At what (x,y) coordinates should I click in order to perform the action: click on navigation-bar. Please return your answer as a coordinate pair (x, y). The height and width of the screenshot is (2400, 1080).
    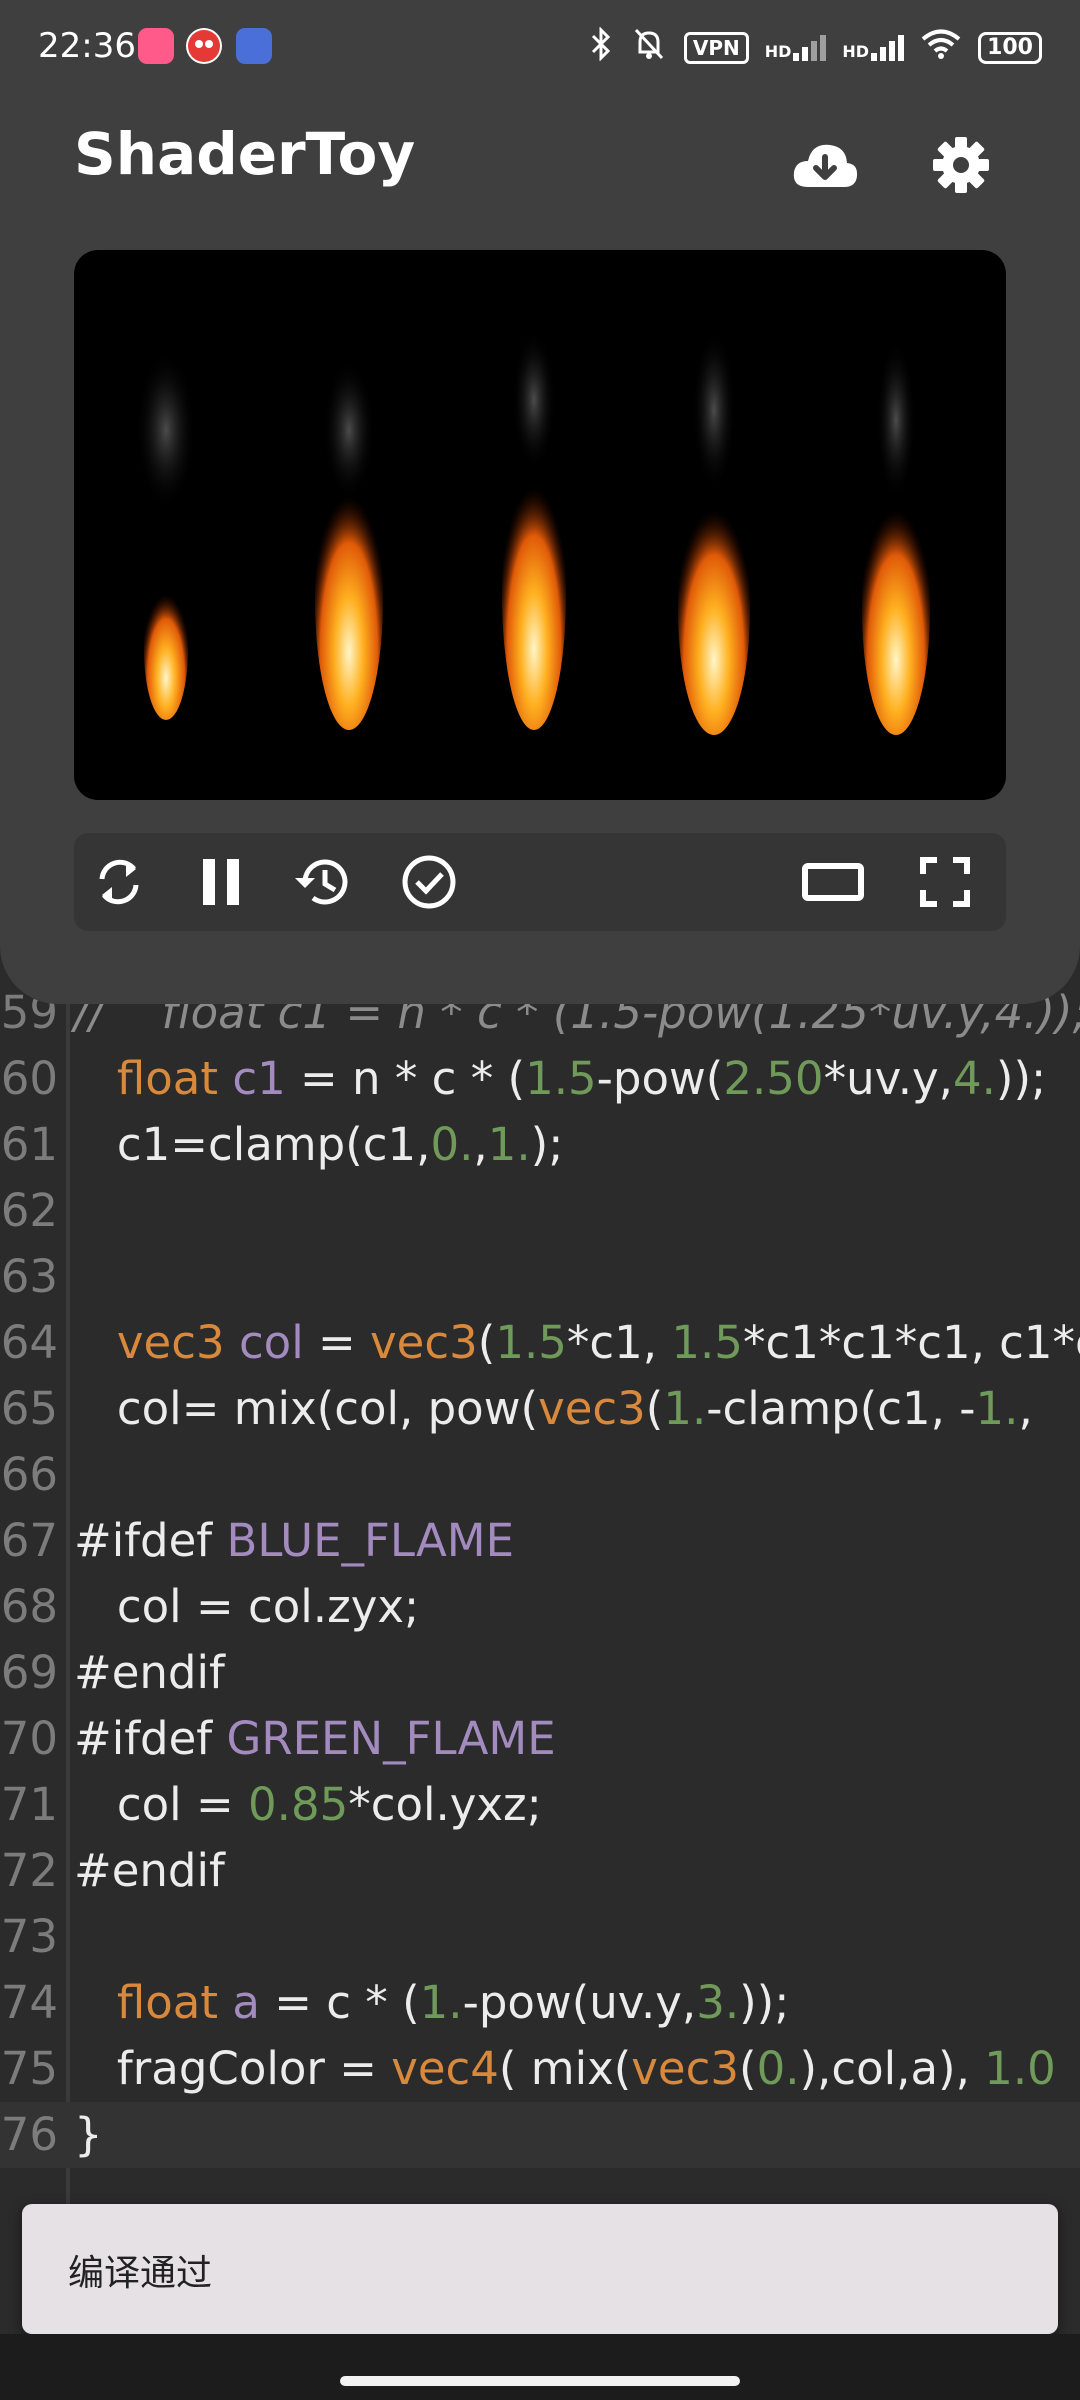
    Looking at the image, I should click on (540, 2367).